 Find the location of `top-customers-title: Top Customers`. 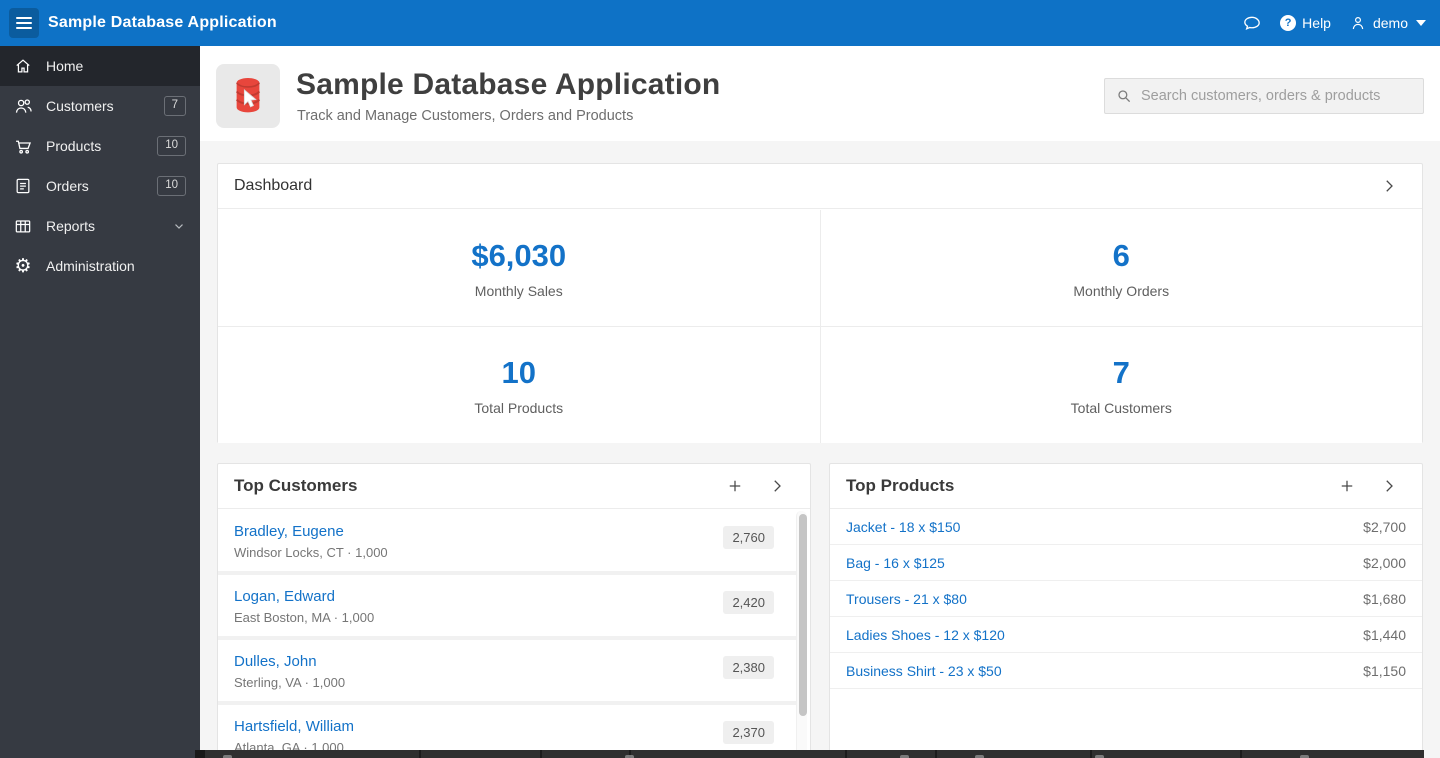

top-customers-title: Top Customers is located at coordinates (296, 485).